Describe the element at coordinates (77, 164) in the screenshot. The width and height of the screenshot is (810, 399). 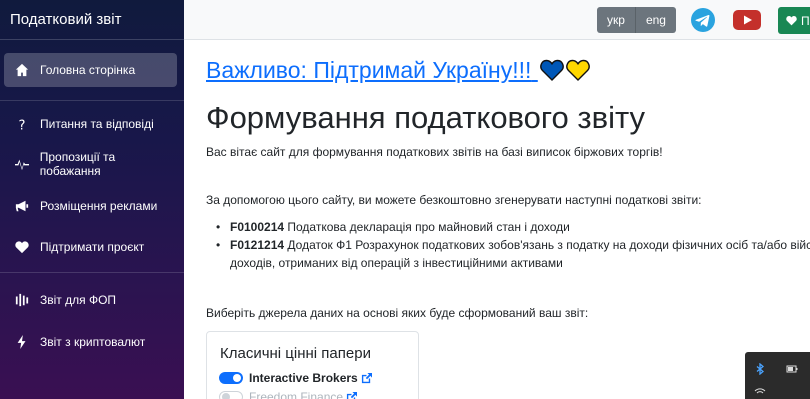
I see `sidebar-item-label: Пропозиції та побажання` at that location.